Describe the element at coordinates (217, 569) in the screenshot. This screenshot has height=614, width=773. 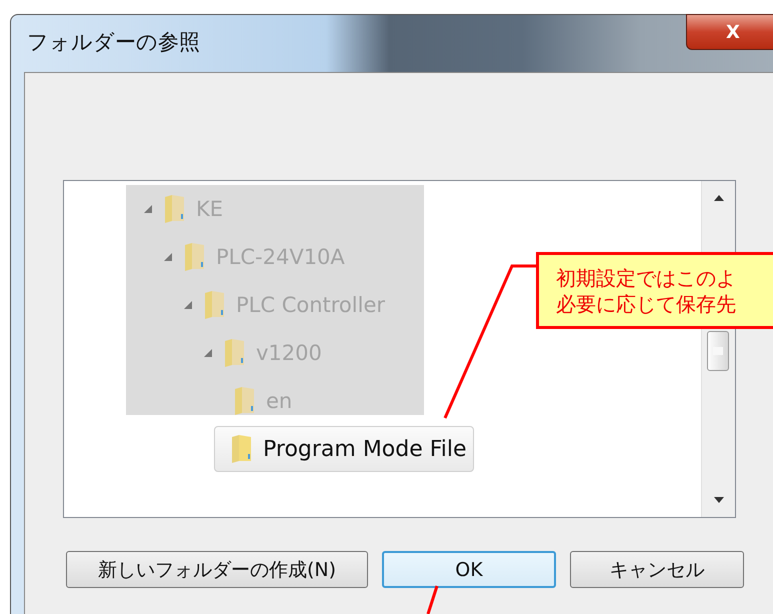
I see `dialog-button: 新しいフォルダーの作成(N)` at that location.